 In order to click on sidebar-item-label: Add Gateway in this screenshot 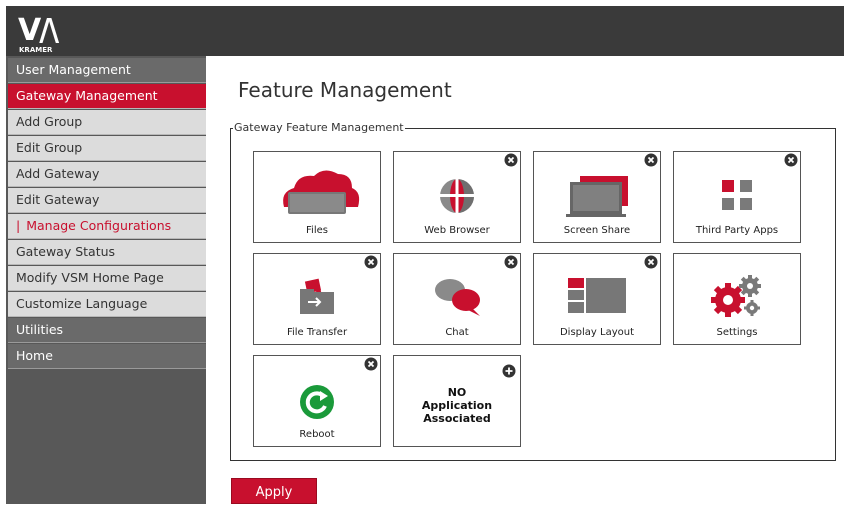, I will do `click(58, 173)`.